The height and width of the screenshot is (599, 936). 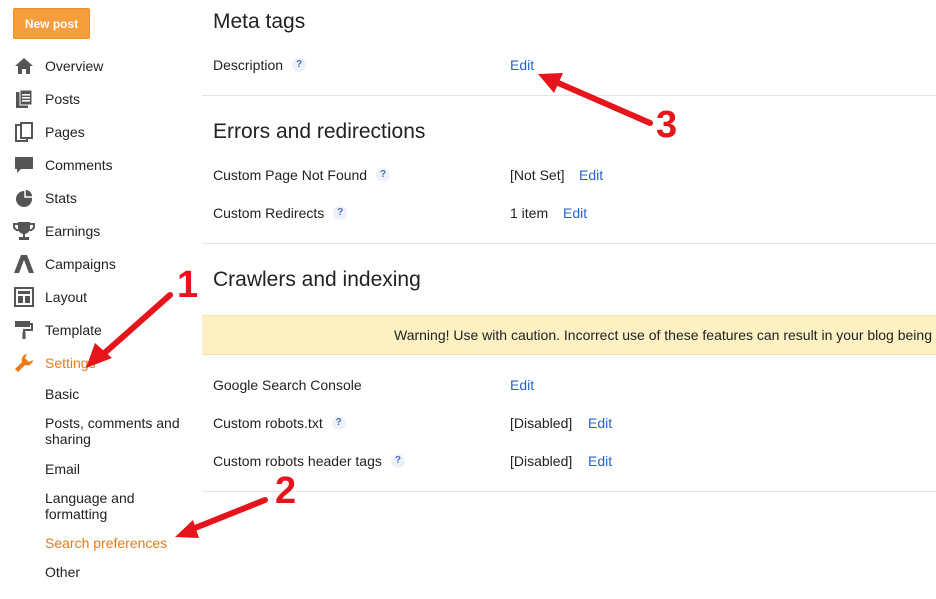 What do you see at coordinates (667, 125) in the screenshot?
I see `annotation-number-3: 3` at bounding box center [667, 125].